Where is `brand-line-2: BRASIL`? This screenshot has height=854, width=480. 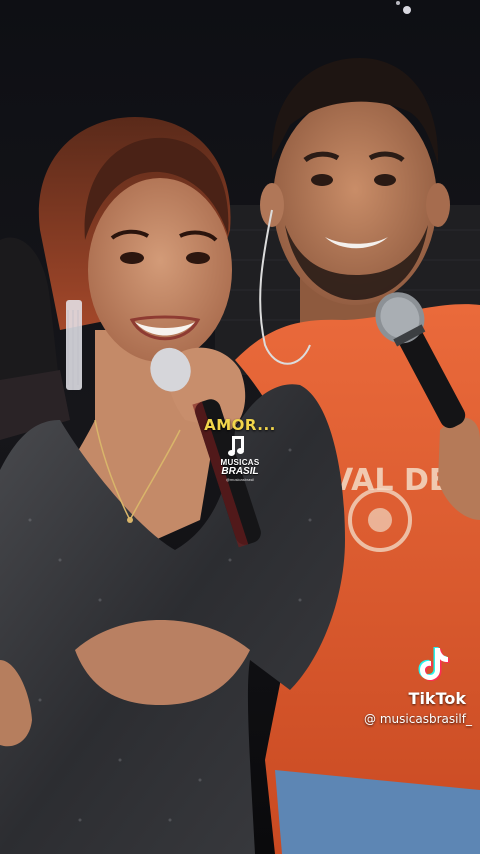
brand-line-2: BRASIL is located at coordinates (240, 471).